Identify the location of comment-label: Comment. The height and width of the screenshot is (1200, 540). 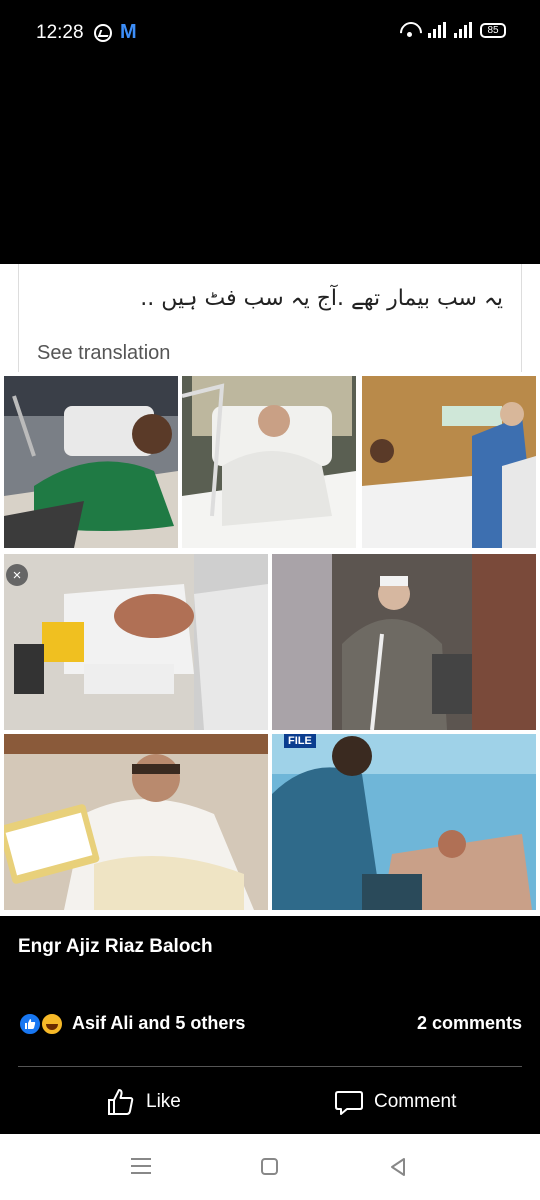
(415, 1101).